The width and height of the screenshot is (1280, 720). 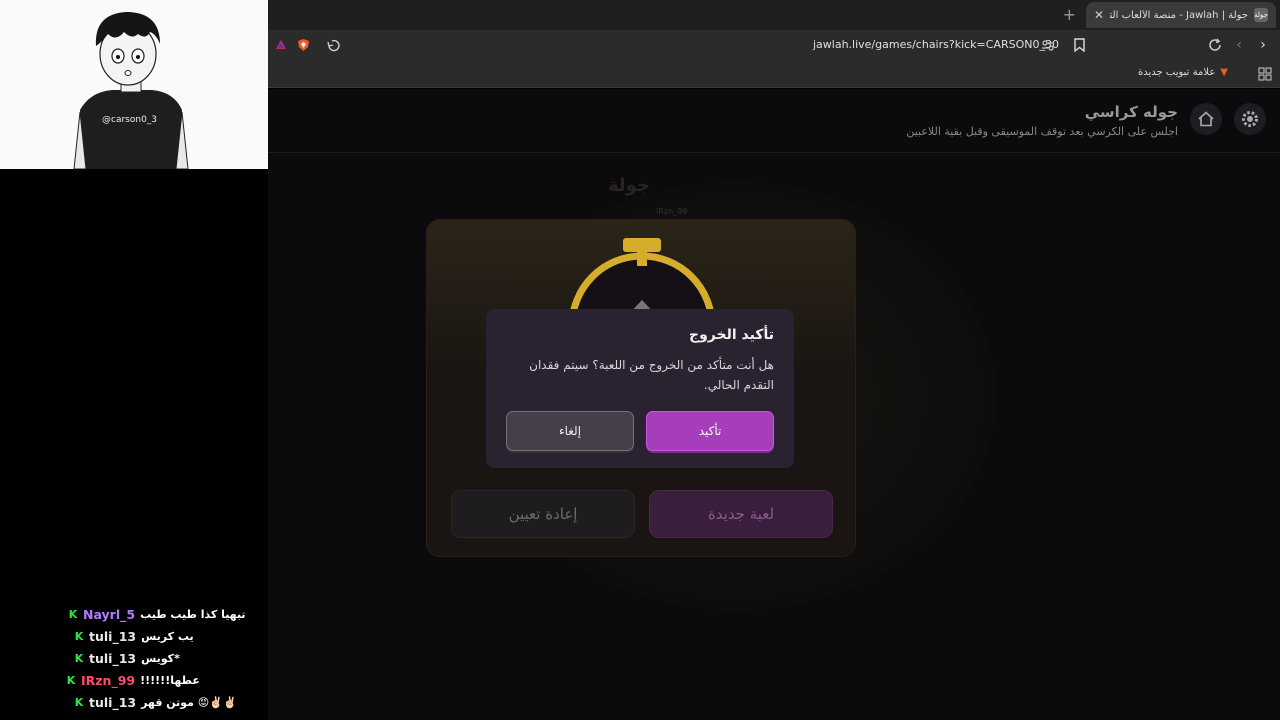 What do you see at coordinates (774, 74) in the screenshot?
I see `bookmarks-bar: ▼ علامة تبويب جديدة` at bounding box center [774, 74].